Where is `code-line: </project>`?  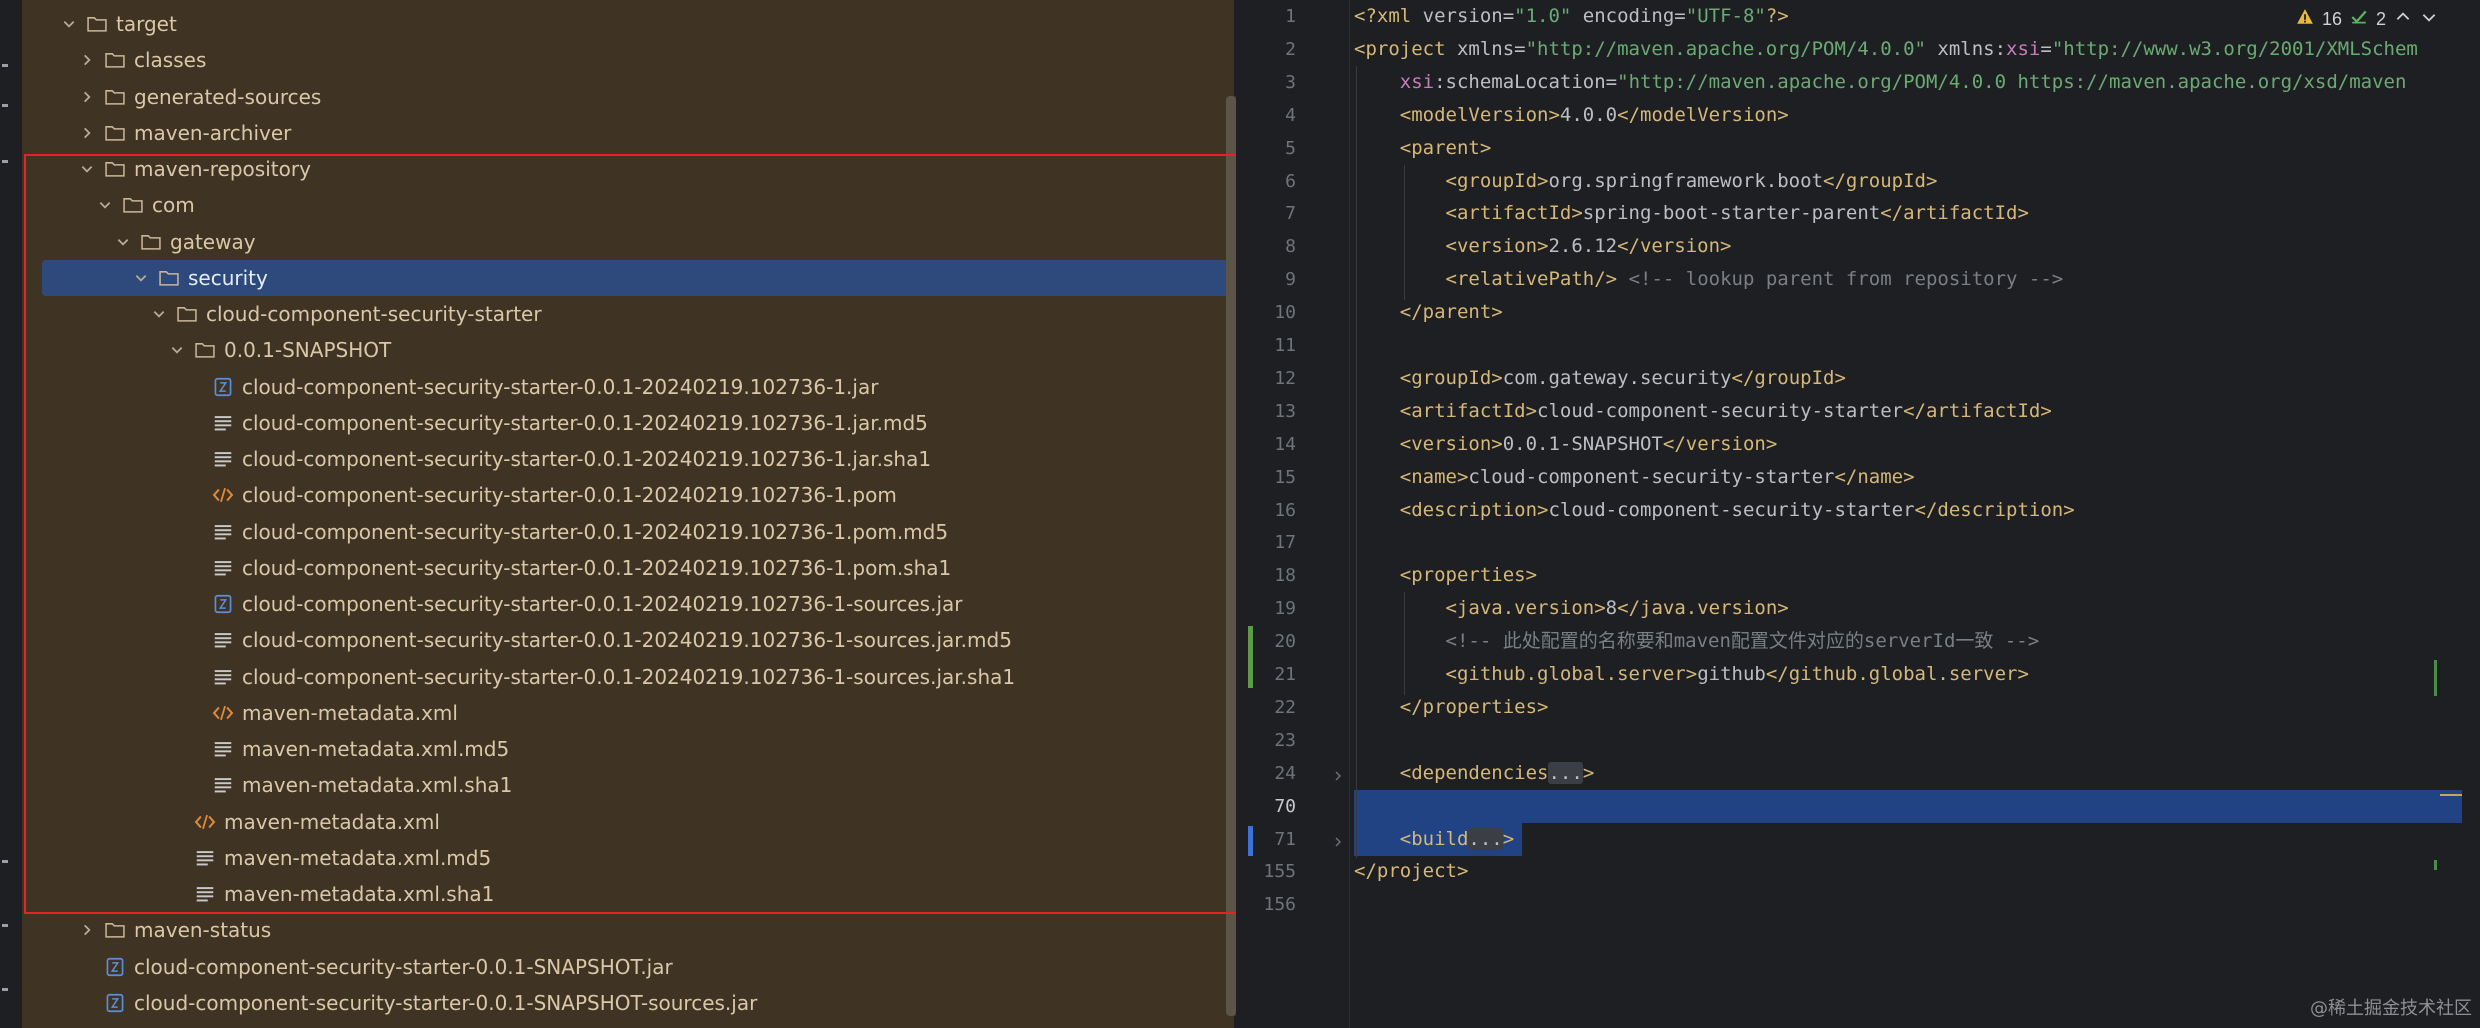 code-line: </project> is located at coordinates (1411, 871).